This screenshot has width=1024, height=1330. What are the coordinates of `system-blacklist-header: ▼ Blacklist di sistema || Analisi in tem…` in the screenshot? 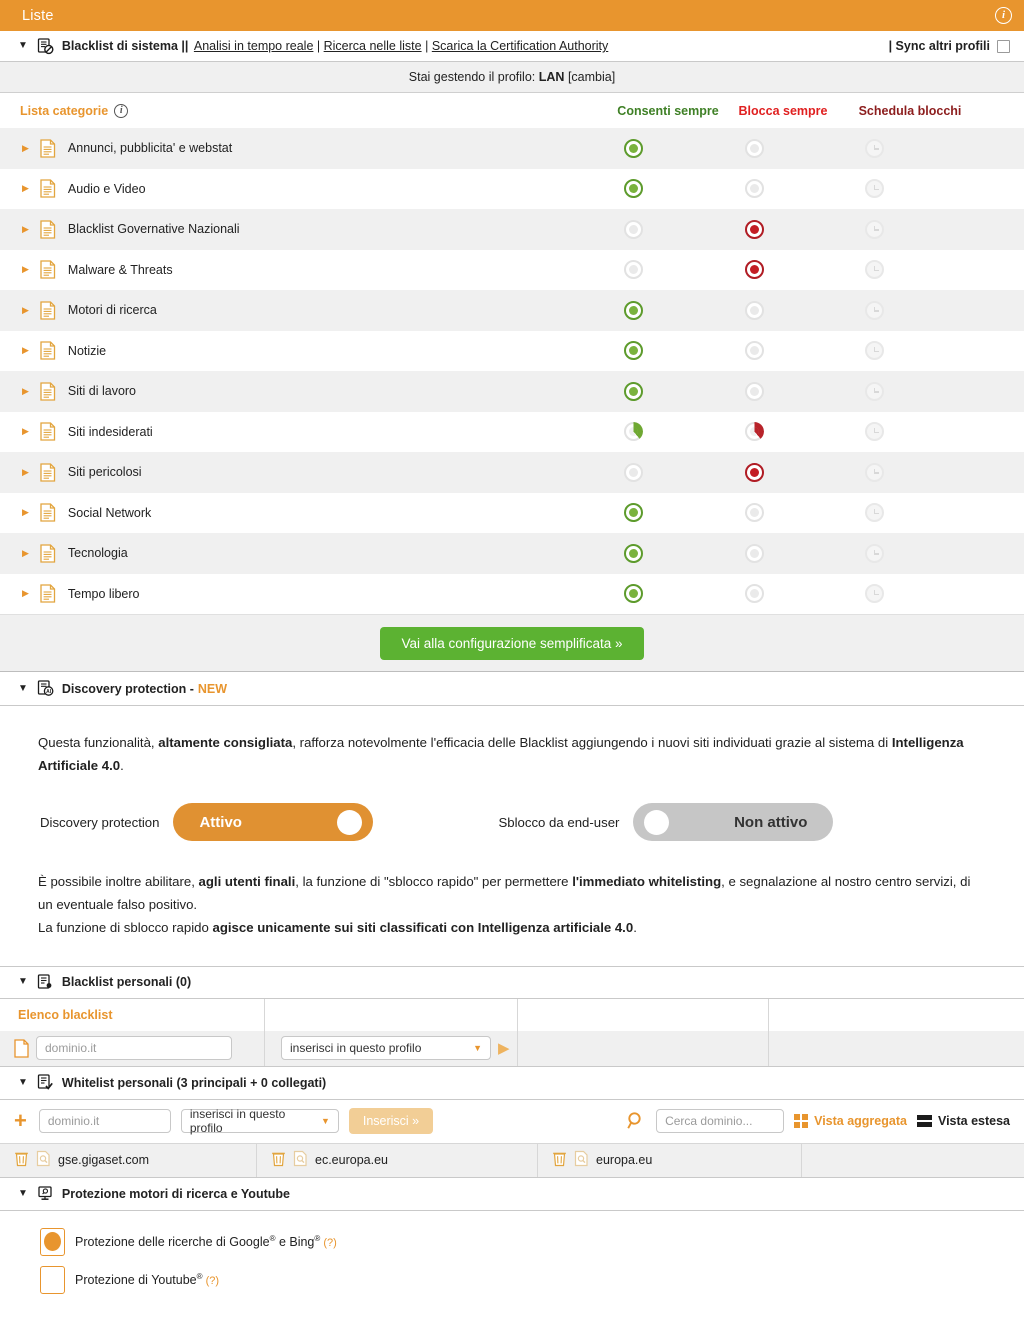 It's located at (512, 46).